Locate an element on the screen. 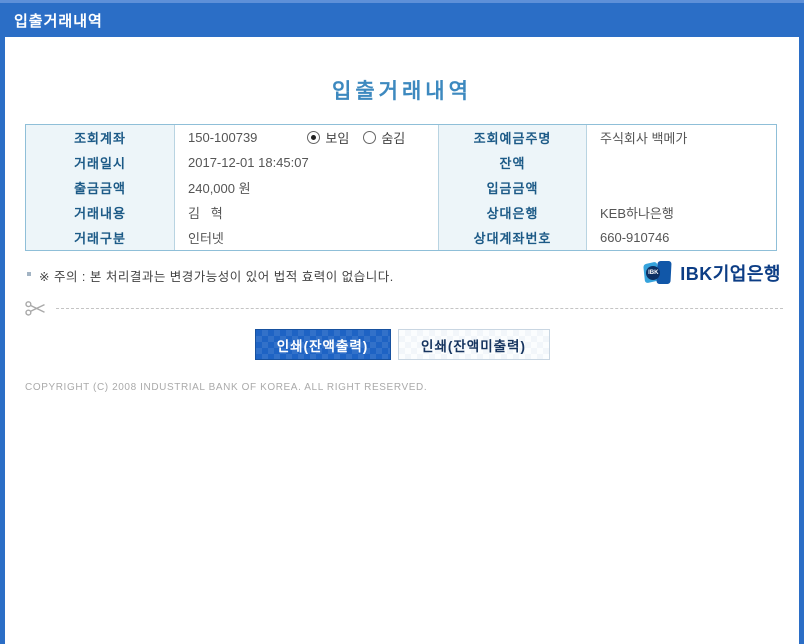 Image resolution: width=804 pixels, height=644 pixels. label-transaction-datetime: 거래일시 is located at coordinates (100, 162).